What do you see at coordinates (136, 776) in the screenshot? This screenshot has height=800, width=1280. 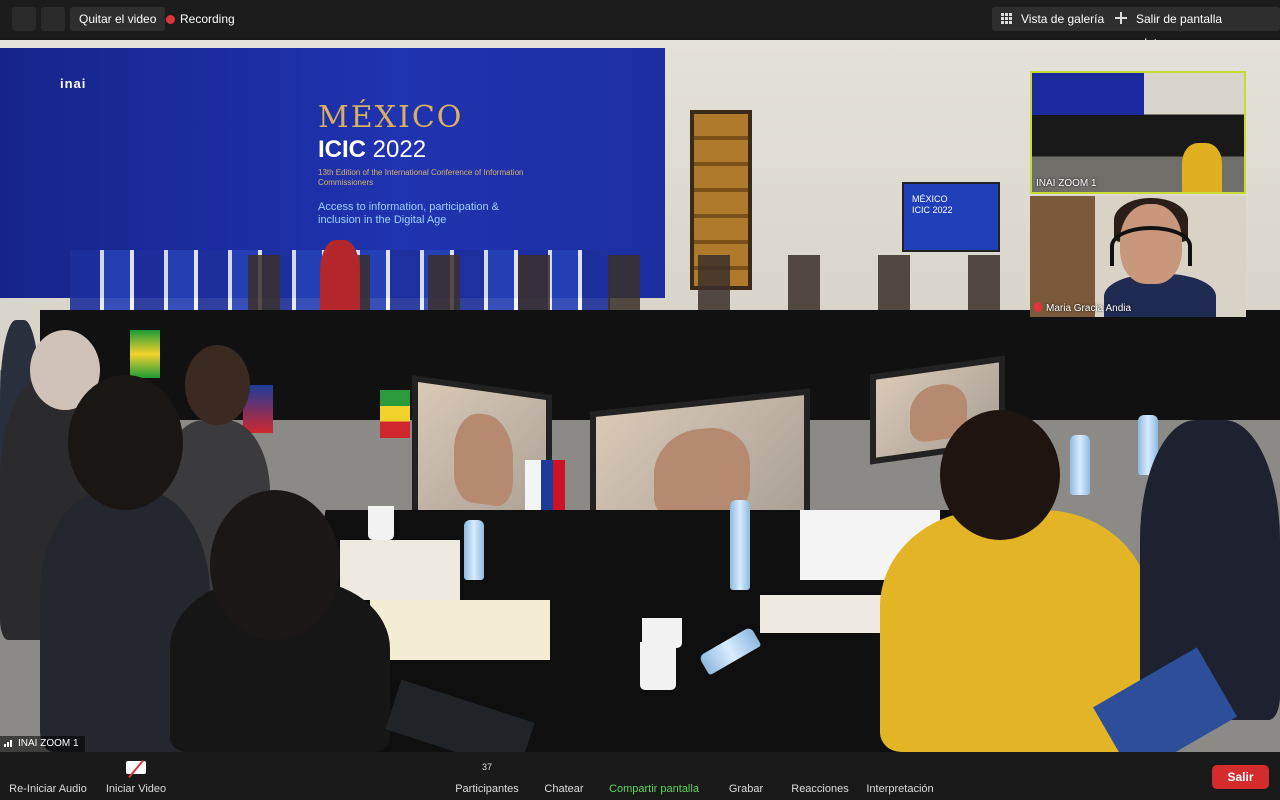 I see `start-video-button: Iniciar Video` at bounding box center [136, 776].